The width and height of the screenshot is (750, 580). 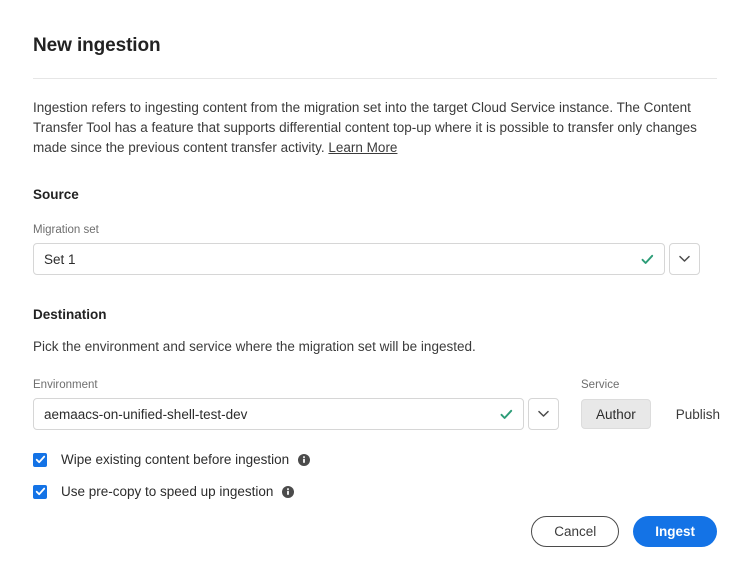 I want to click on option-row-wipe-existing-content: Wipe existing content before ingestion, so click(x=375, y=459).